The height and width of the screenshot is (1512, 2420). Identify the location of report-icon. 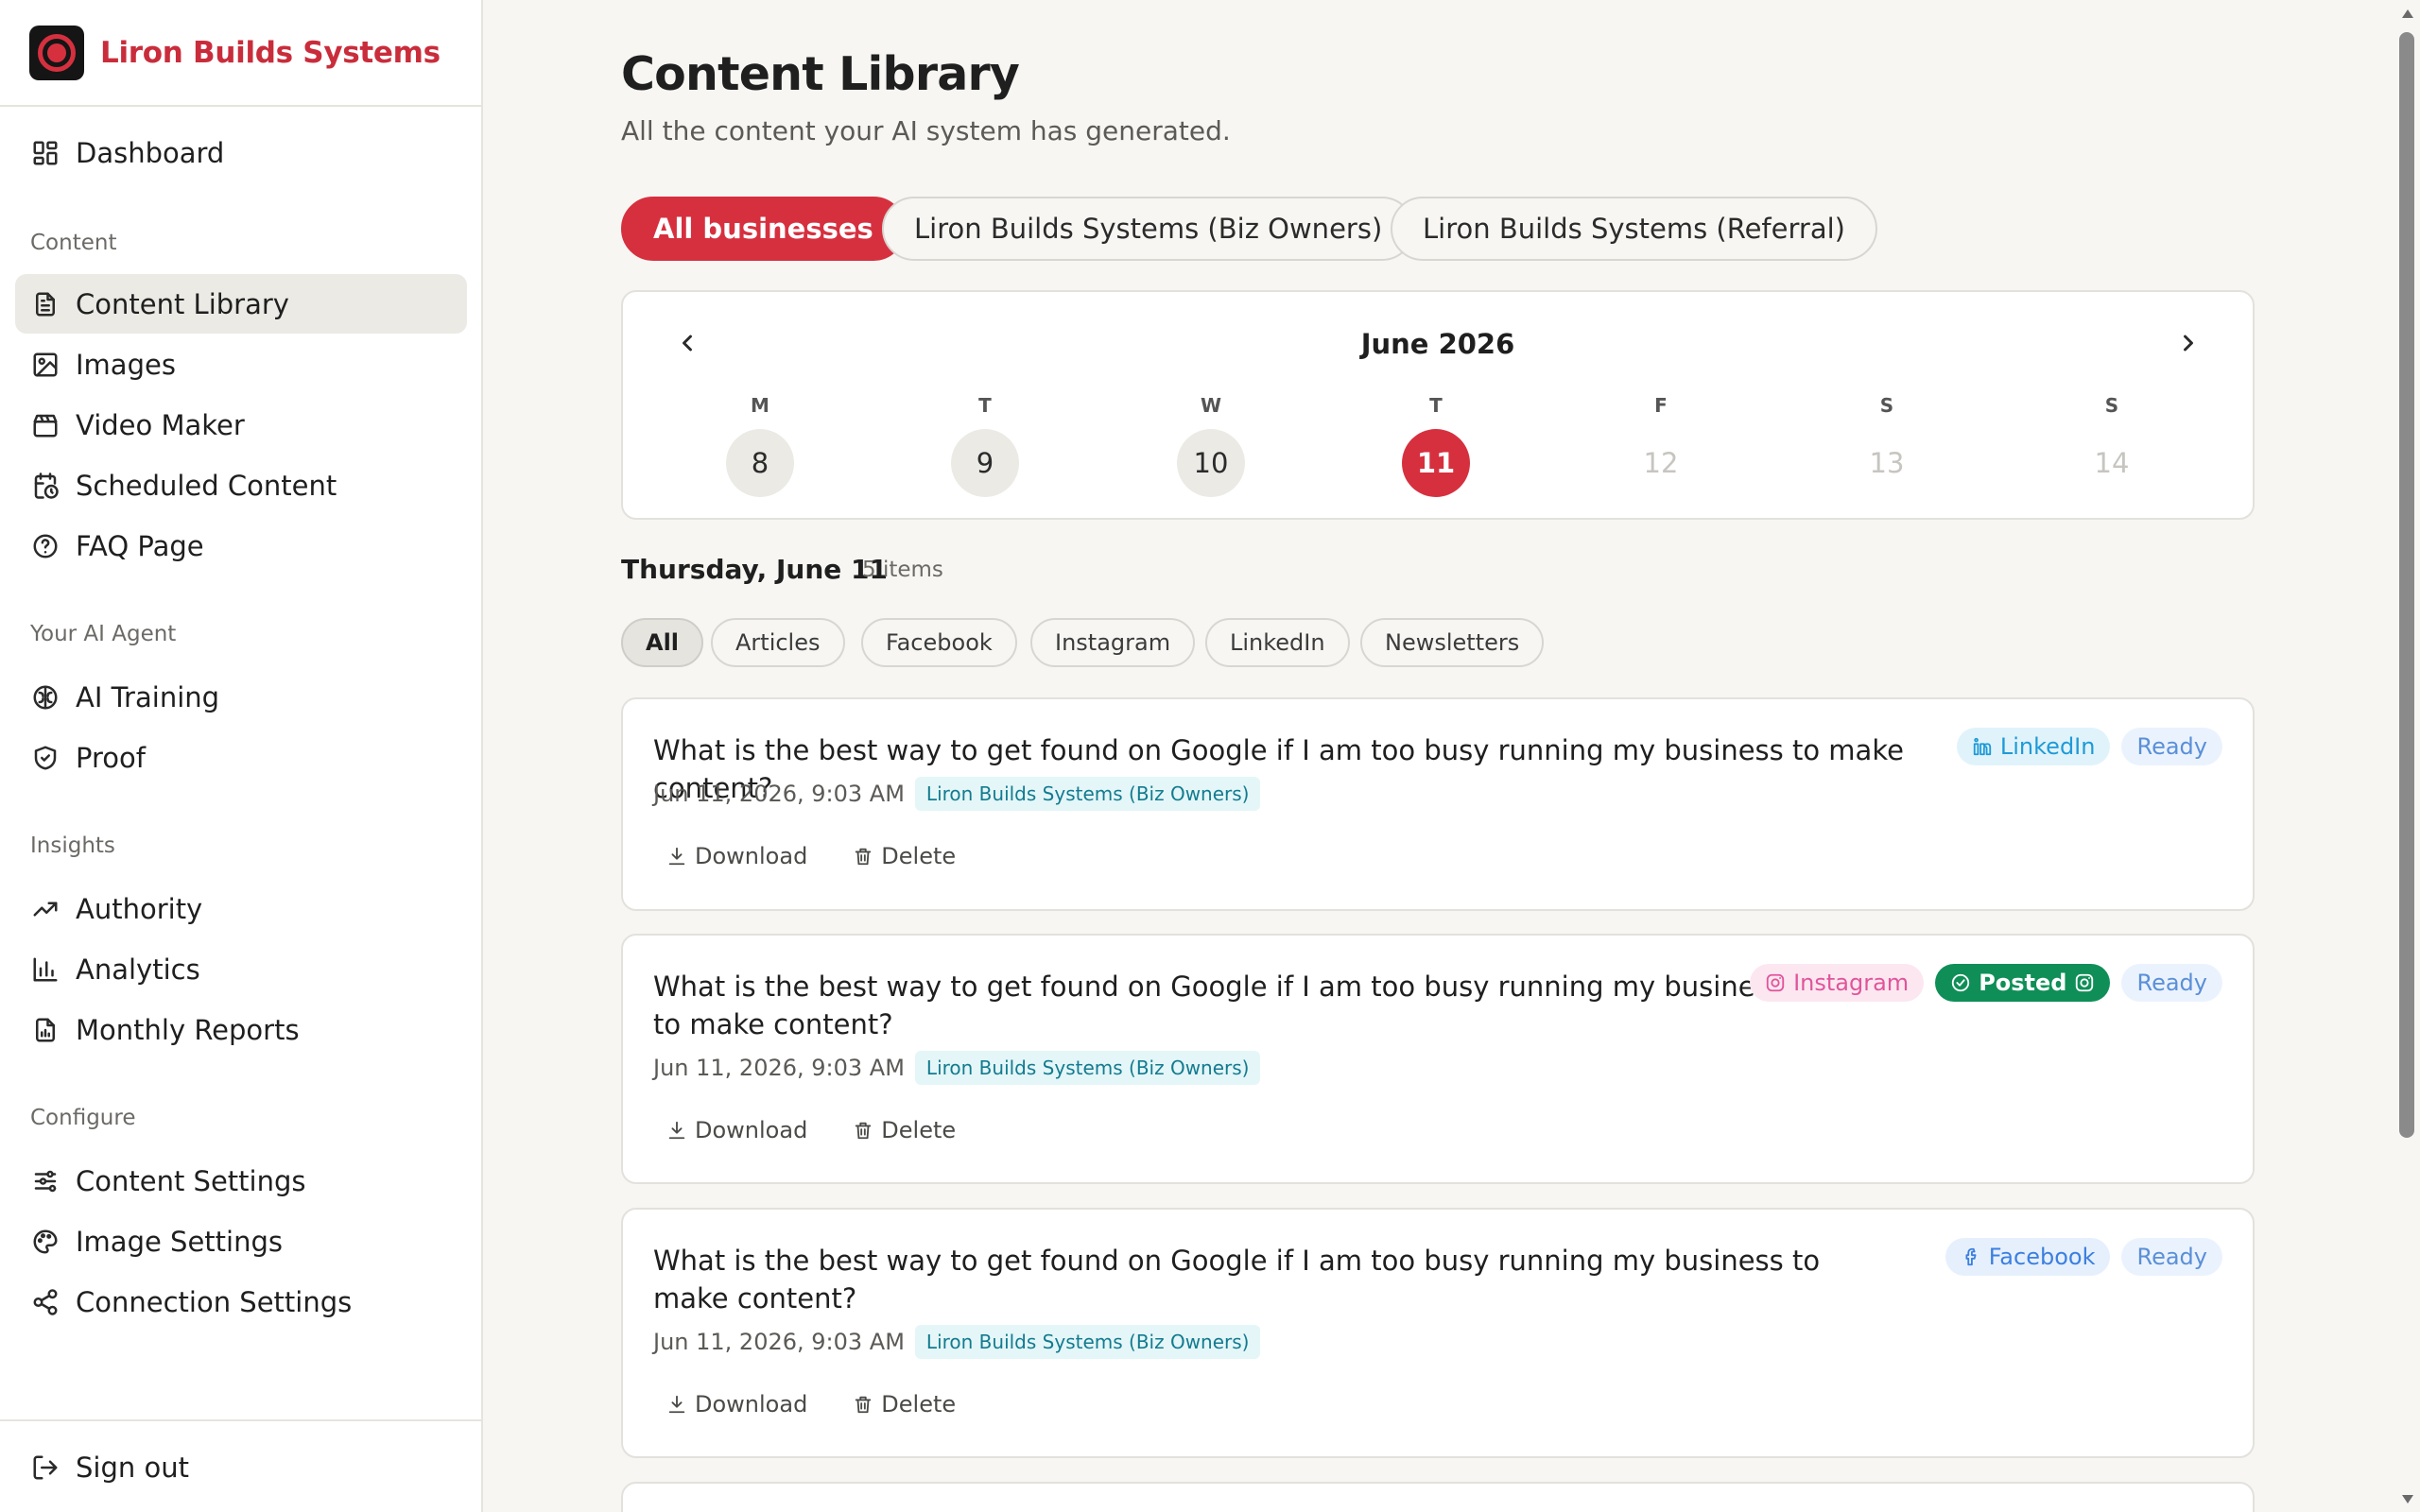
(45, 1030).